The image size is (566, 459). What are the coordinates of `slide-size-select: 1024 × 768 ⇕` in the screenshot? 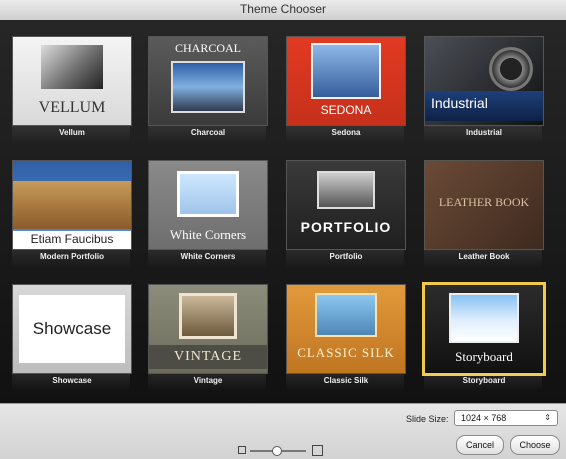 It's located at (506, 418).